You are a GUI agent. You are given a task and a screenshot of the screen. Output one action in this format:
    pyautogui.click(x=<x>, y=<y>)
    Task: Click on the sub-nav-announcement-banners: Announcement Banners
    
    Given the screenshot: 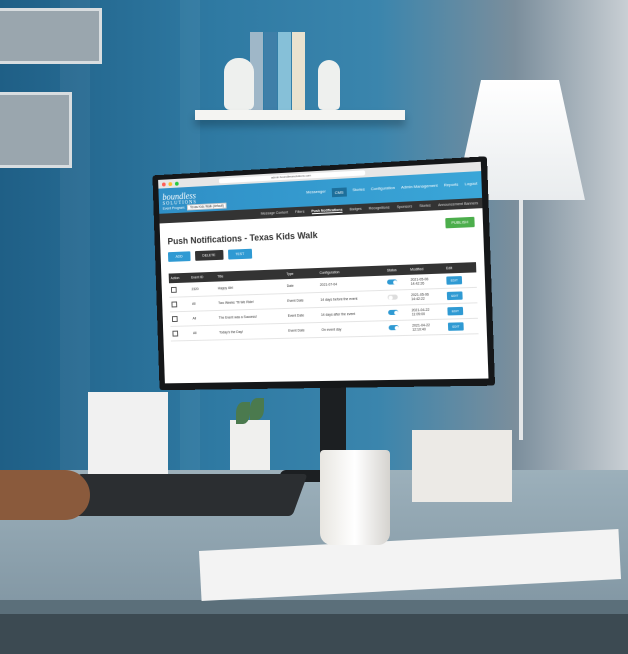 What is the action you would take?
    pyautogui.click(x=458, y=204)
    